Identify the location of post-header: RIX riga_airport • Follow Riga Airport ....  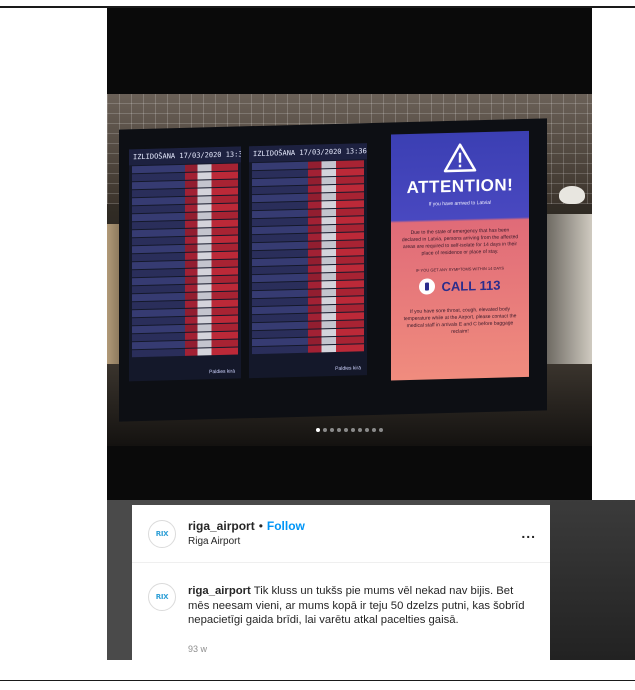
(341, 534).